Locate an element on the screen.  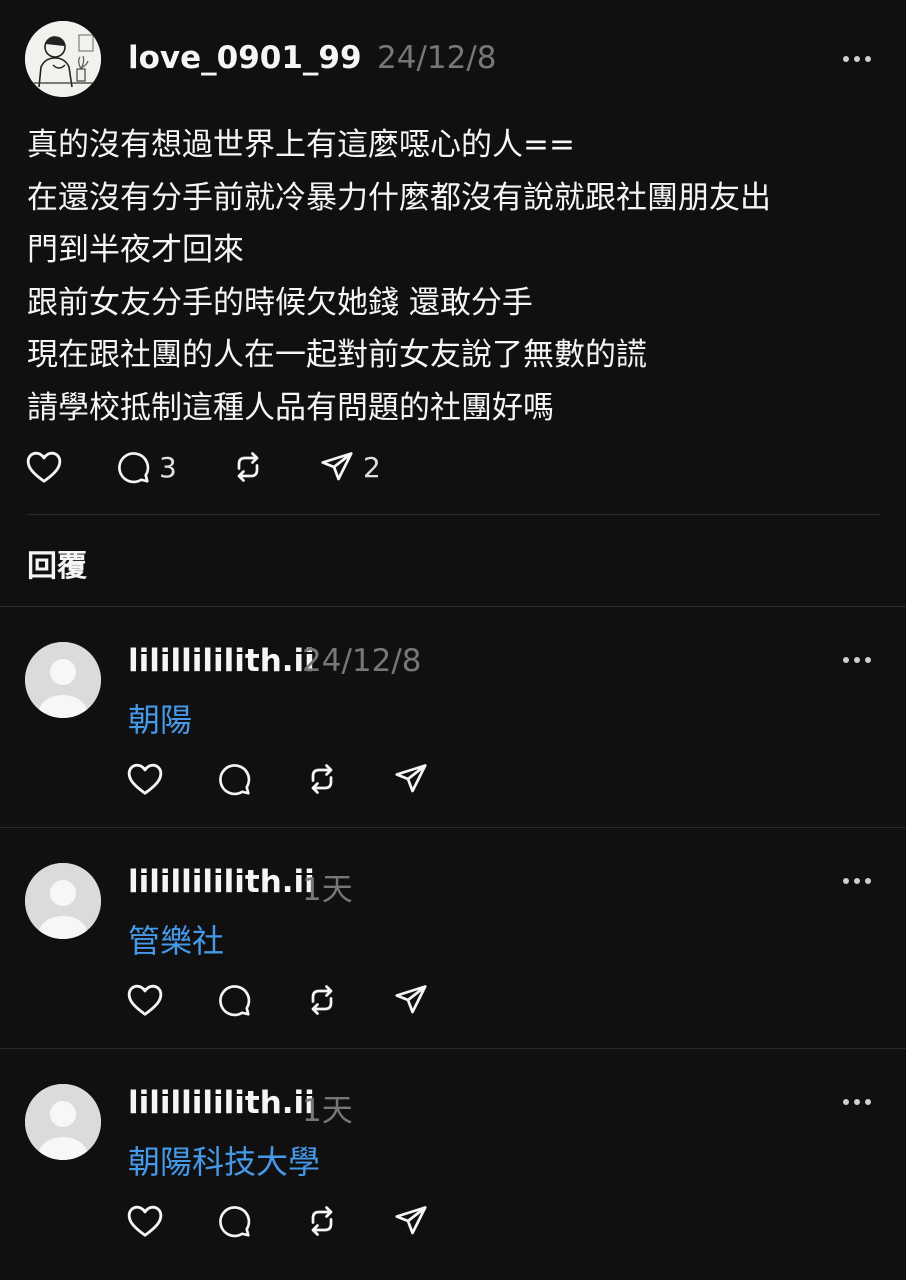
post-line: 真的沒有想過世界上有這麼噁心的人== is located at coordinates (301, 145).